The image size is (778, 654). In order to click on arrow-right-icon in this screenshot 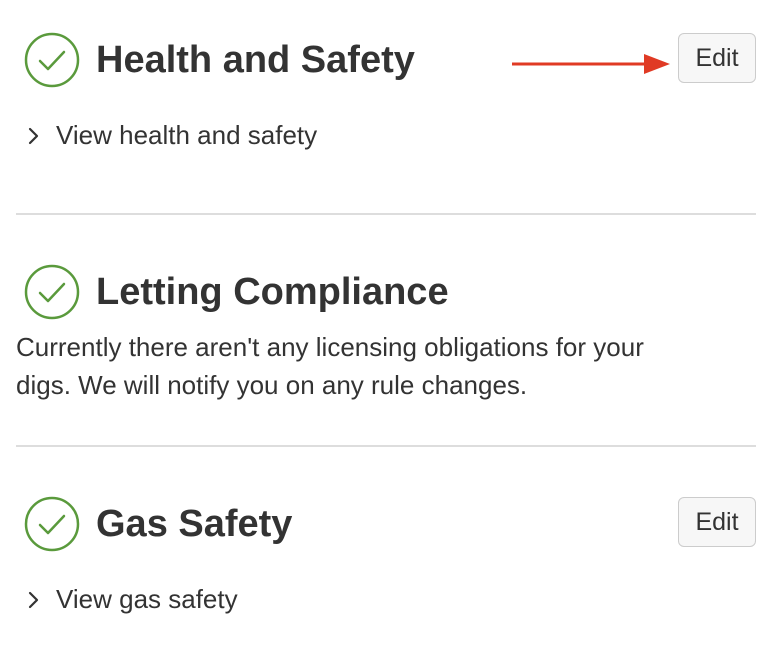, I will do `click(591, 65)`.